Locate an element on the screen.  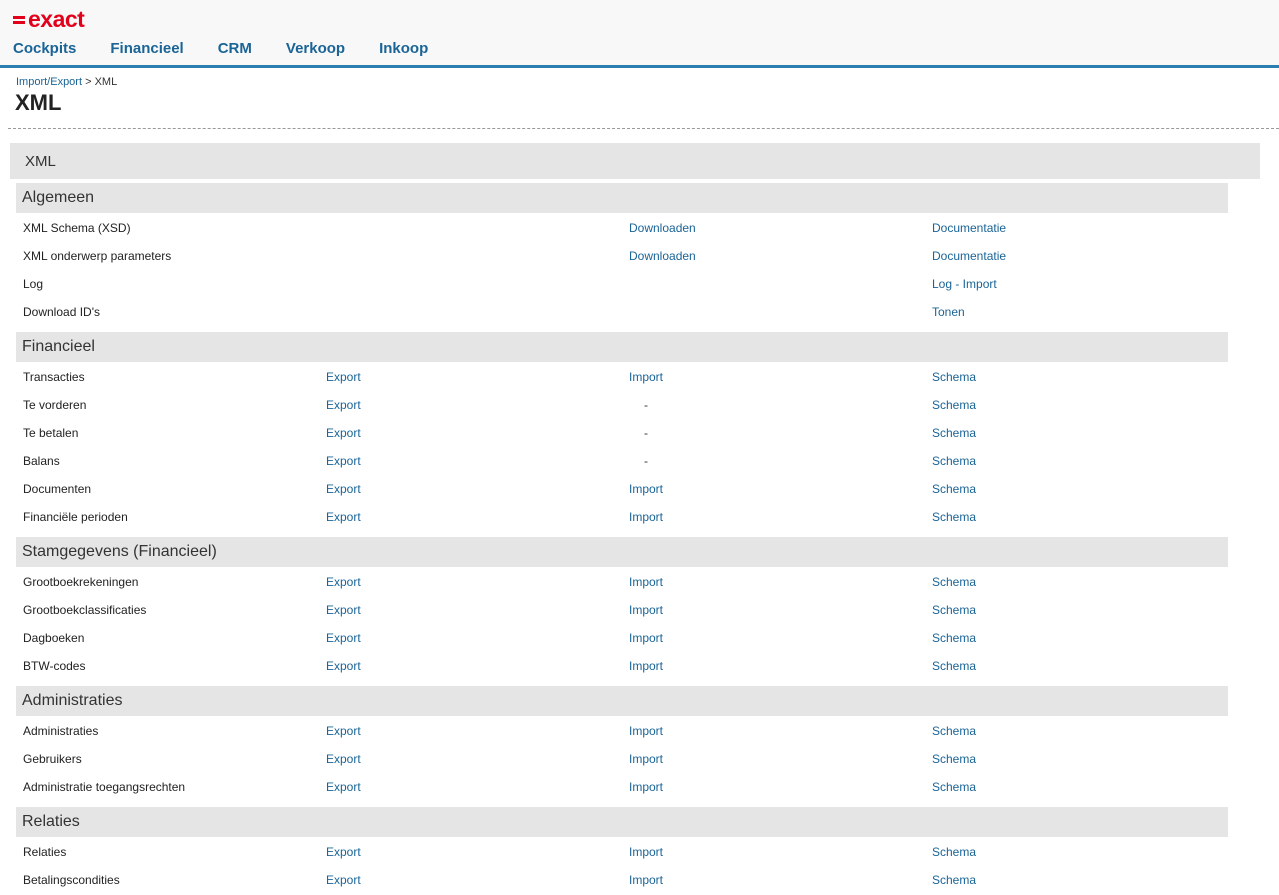
section-header-administraties: Administraties is located at coordinates (622, 701).